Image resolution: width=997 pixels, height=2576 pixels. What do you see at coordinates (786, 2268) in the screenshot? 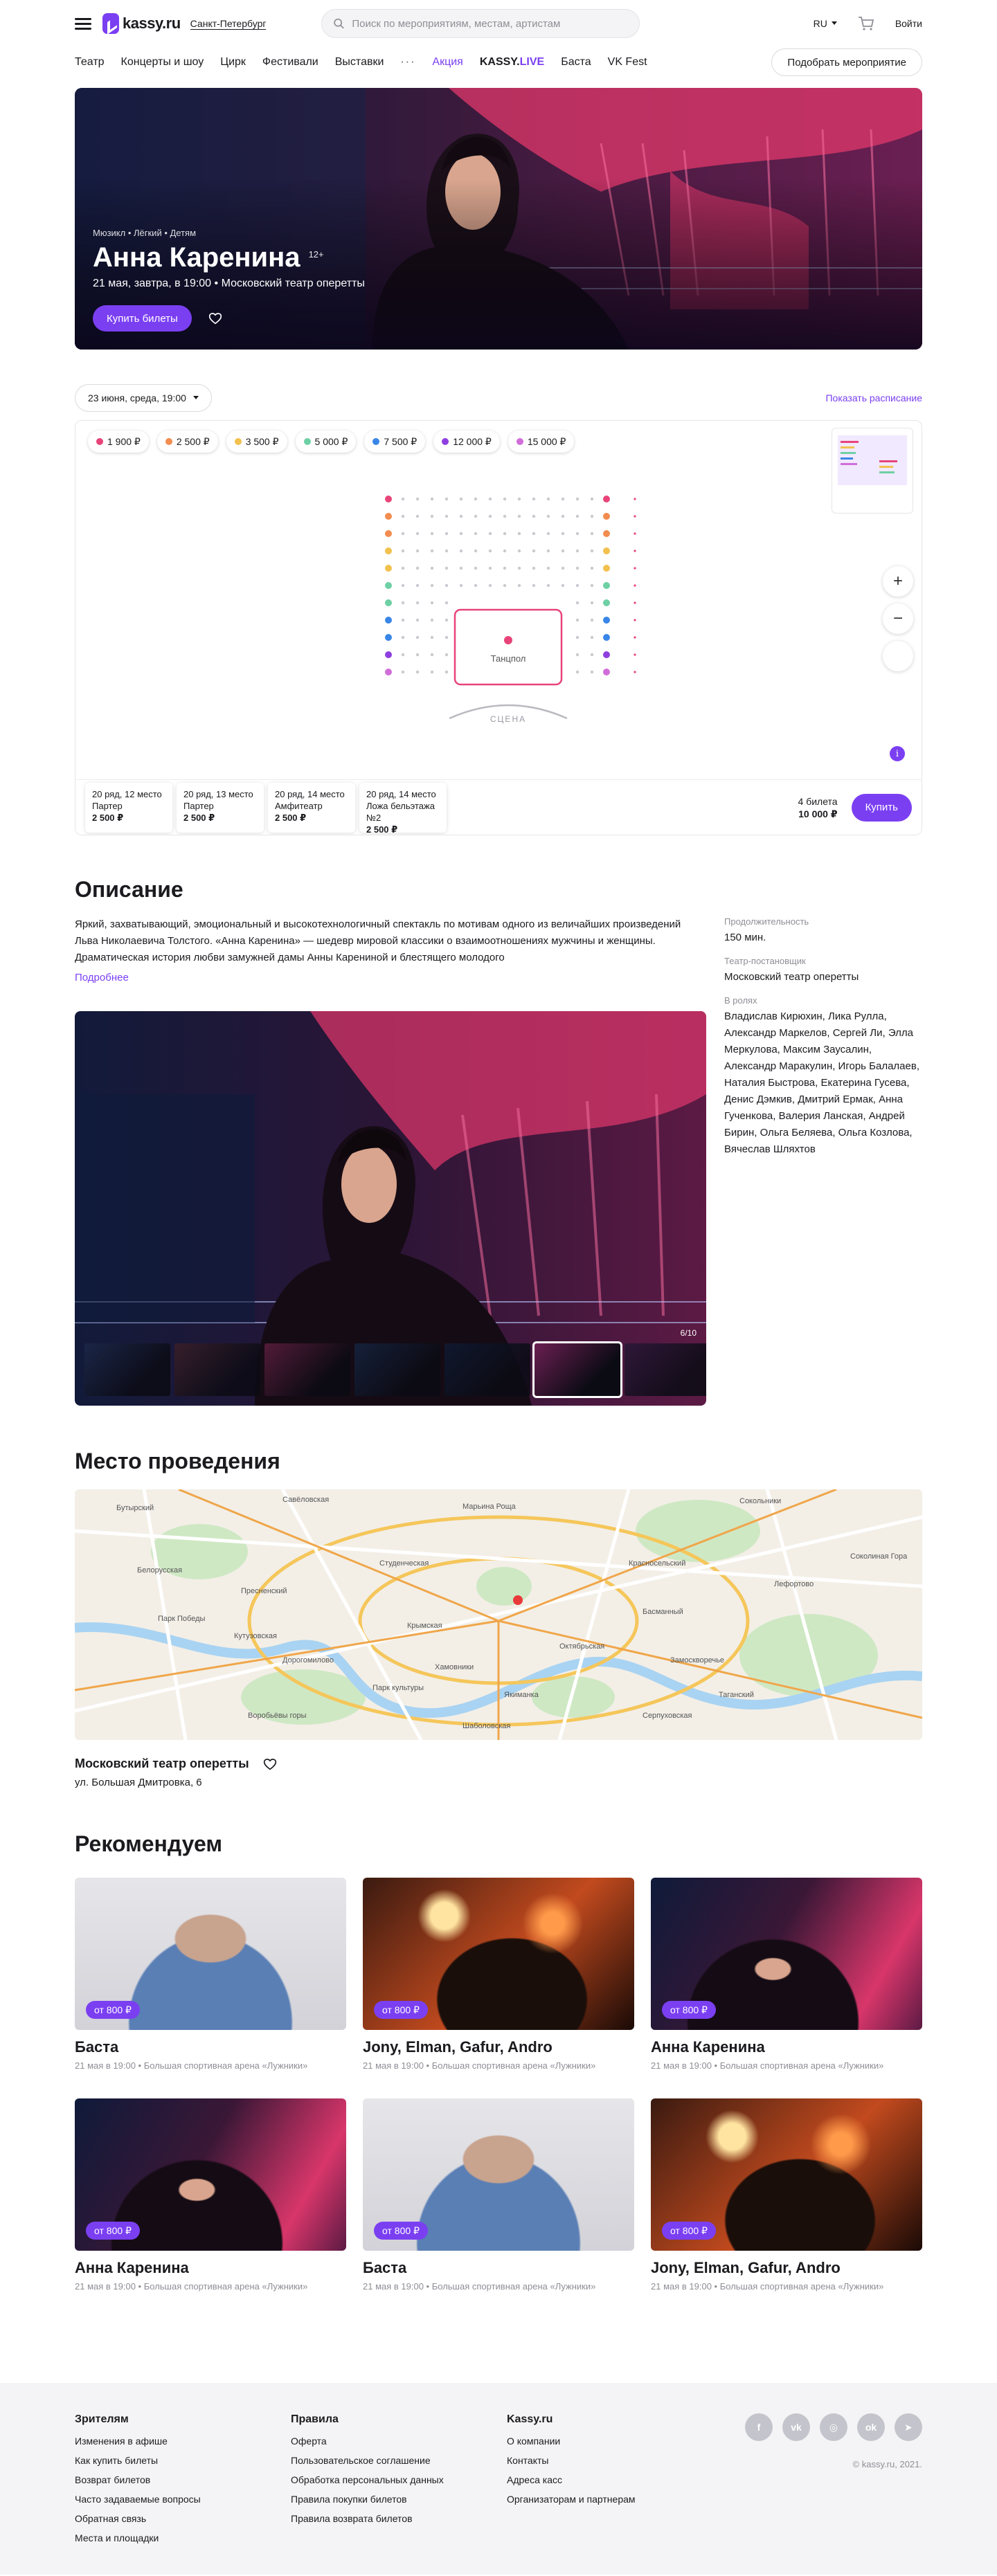
I see `event-card-title: Jony, Elman, Gafur, Andro` at bounding box center [786, 2268].